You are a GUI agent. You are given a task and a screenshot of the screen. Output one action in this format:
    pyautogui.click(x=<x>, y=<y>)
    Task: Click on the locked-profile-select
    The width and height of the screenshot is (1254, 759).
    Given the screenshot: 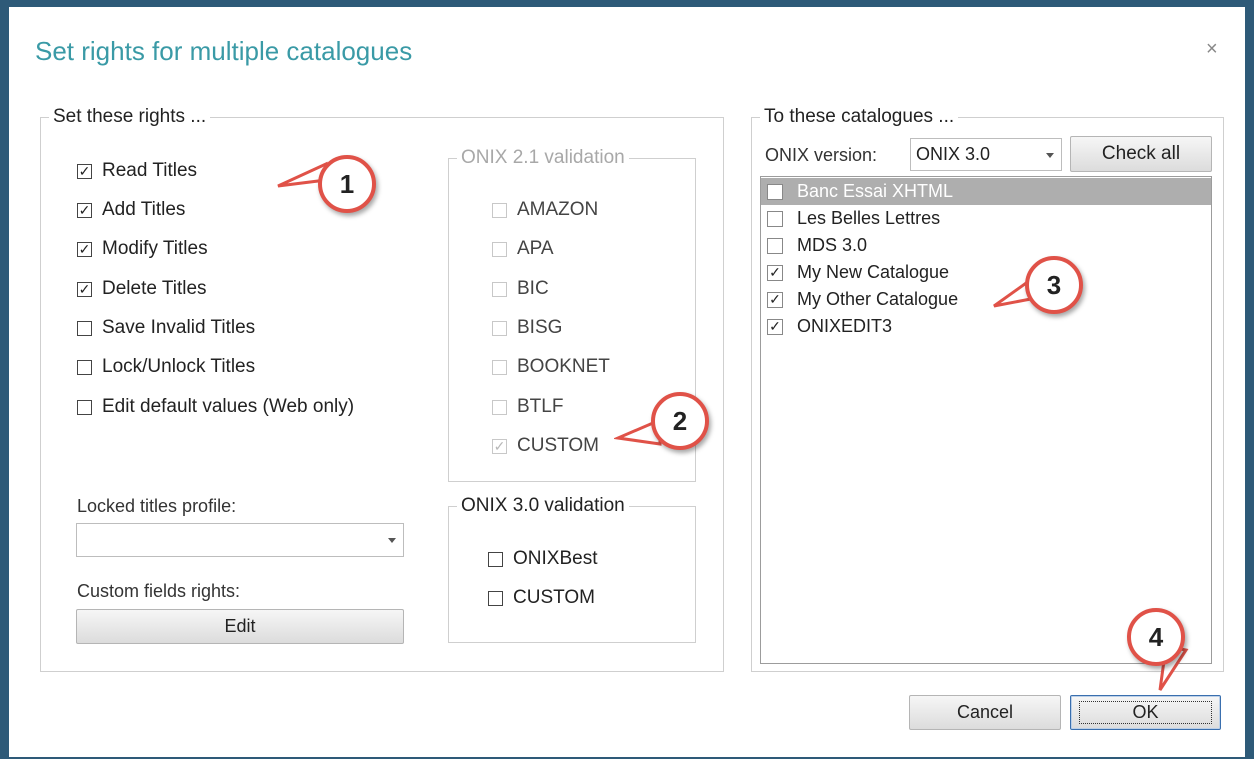 What is the action you would take?
    pyautogui.click(x=240, y=540)
    